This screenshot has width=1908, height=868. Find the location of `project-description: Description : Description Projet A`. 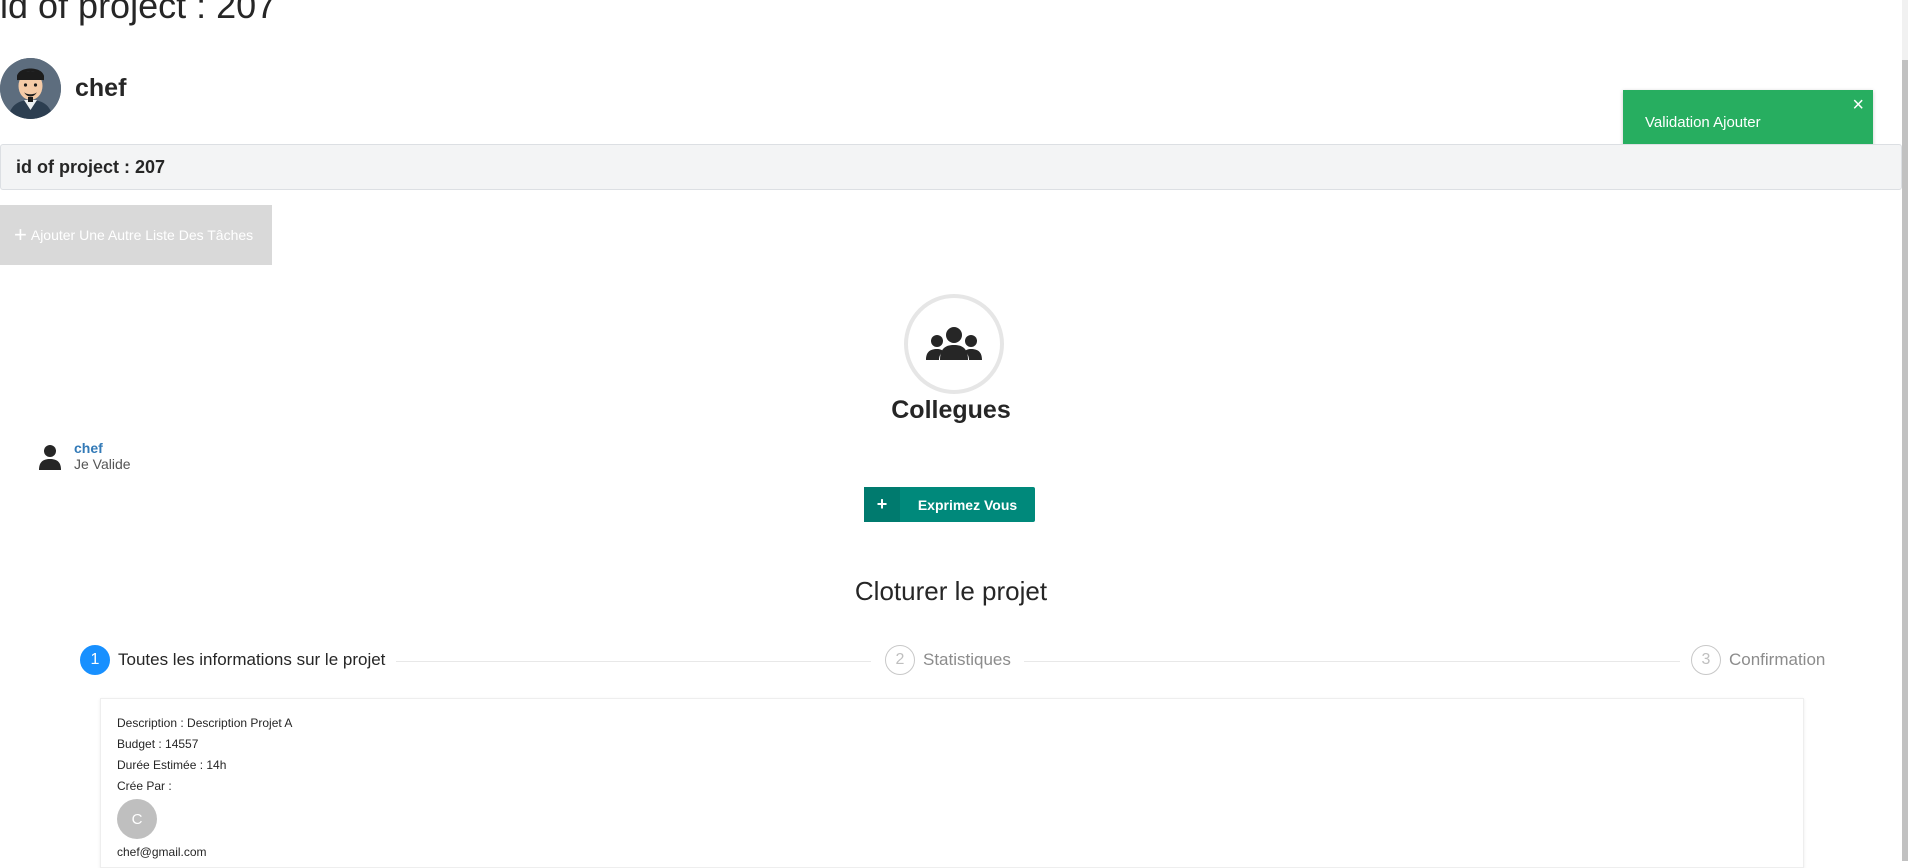

project-description: Description : Description Projet A is located at coordinates (205, 723).